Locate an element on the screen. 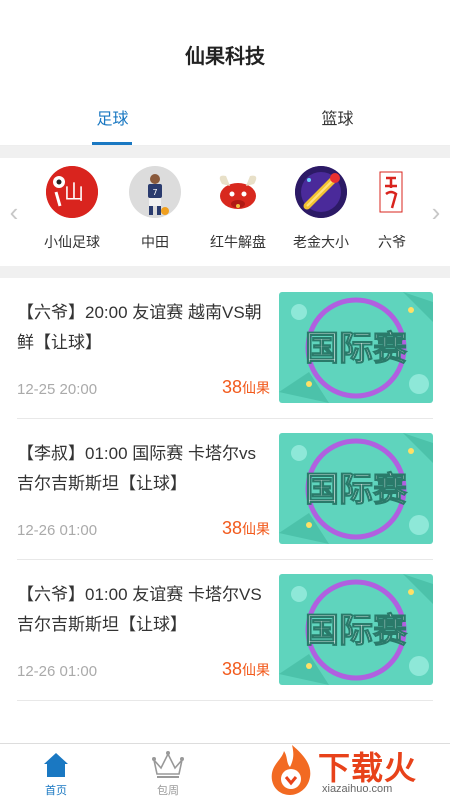  expert-item: 红牛解盘 is located at coordinates (238, 209).